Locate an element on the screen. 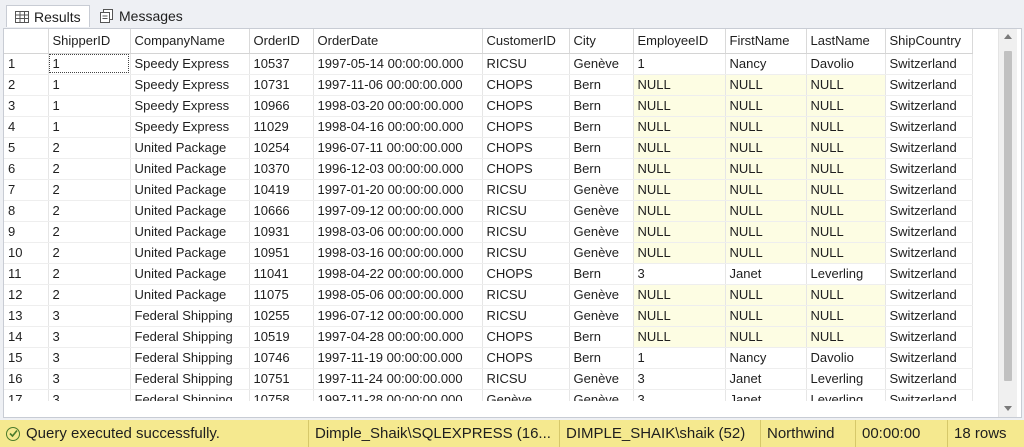 The height and width of the screenshot is (447, 1024). grid-cell: Federal Shipping is located at coordinates (190, 379).